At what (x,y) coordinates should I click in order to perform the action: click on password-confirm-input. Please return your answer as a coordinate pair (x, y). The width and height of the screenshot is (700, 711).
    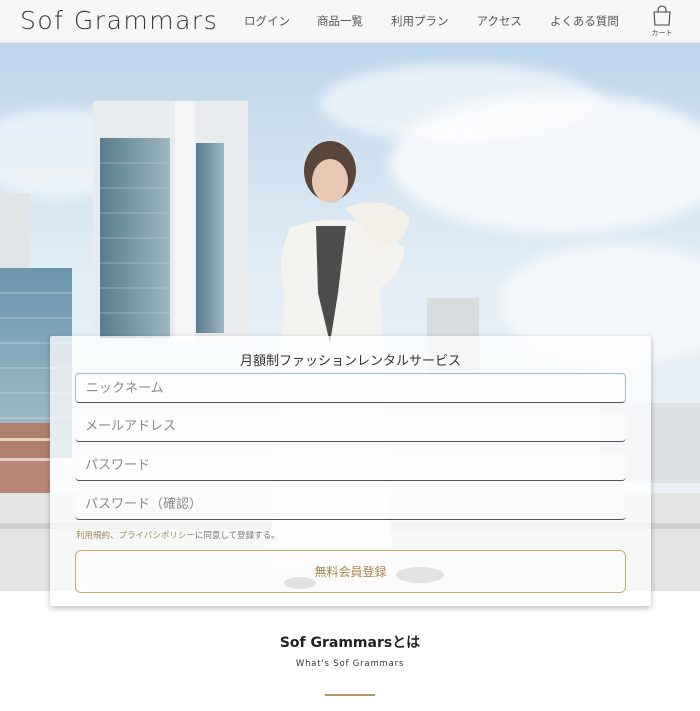
    Looking at the image, I should click on (350, 505).